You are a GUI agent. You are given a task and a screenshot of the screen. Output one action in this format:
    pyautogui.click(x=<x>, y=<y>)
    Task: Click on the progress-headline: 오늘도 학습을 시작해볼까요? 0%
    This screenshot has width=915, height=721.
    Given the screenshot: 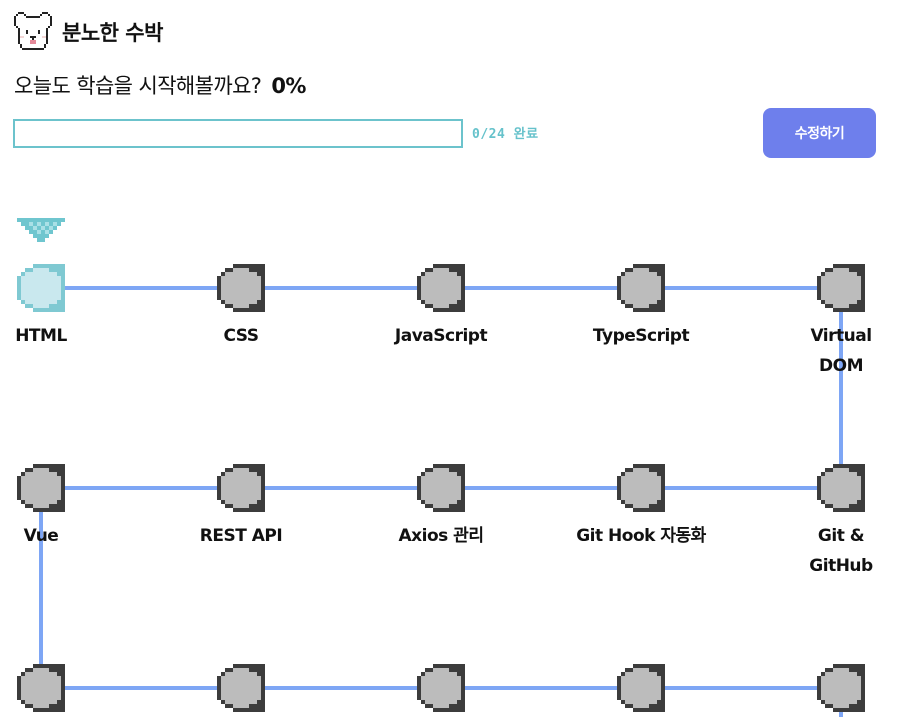 What is the action you would take?
    pyautogui.click(x=160, y=85)
    